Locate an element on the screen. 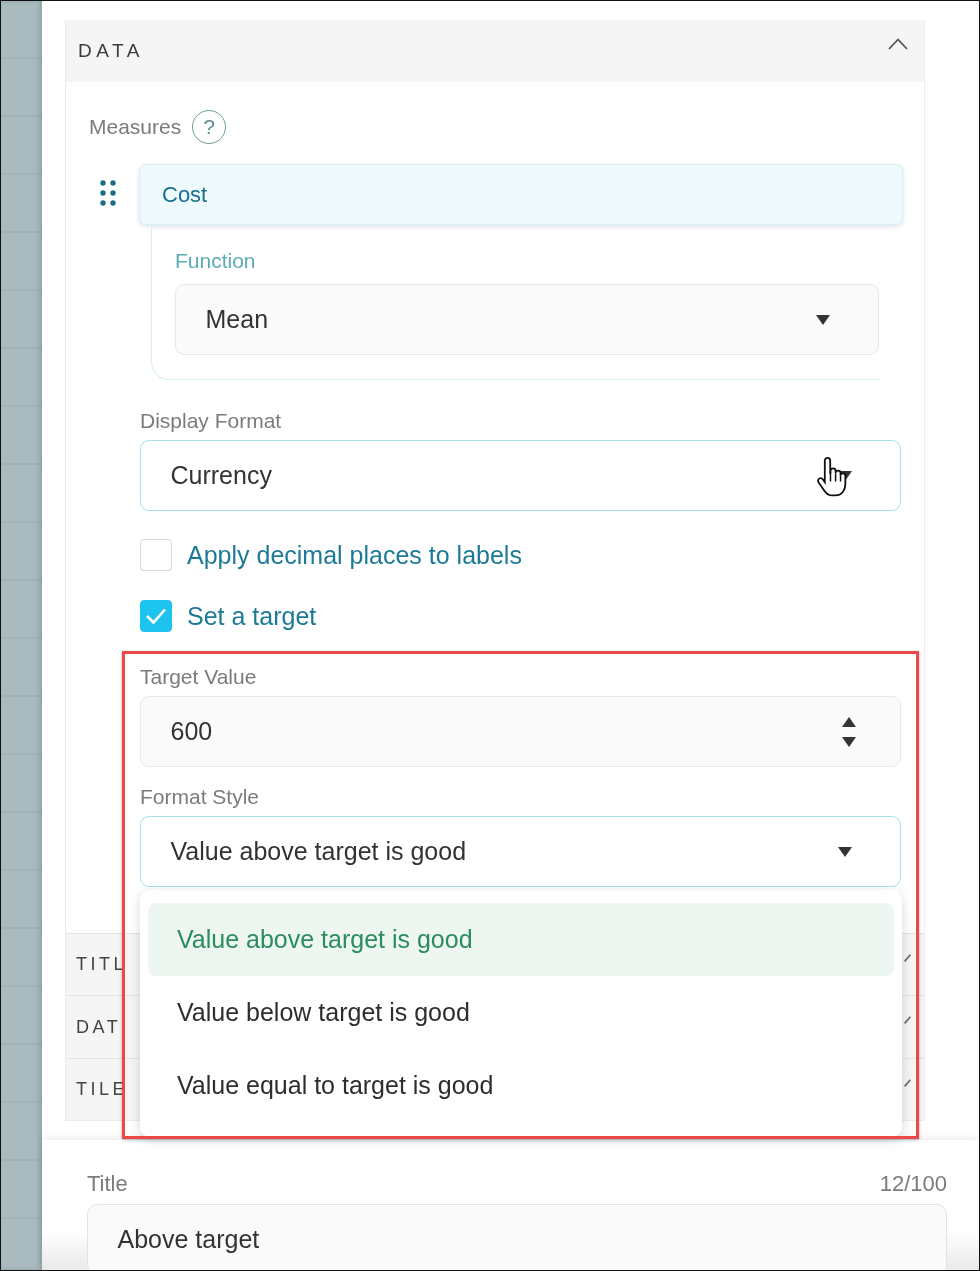 The height and width of the screenshot is (1271, 980). field-label: Measures is located at coordinates (135, 127).